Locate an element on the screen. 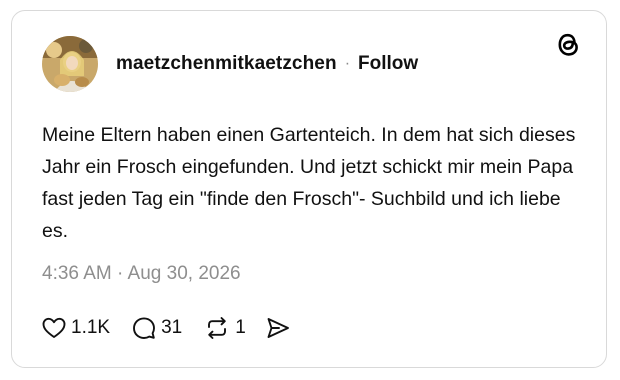  like-button: 1.1K is located at coordinates (76, 328).